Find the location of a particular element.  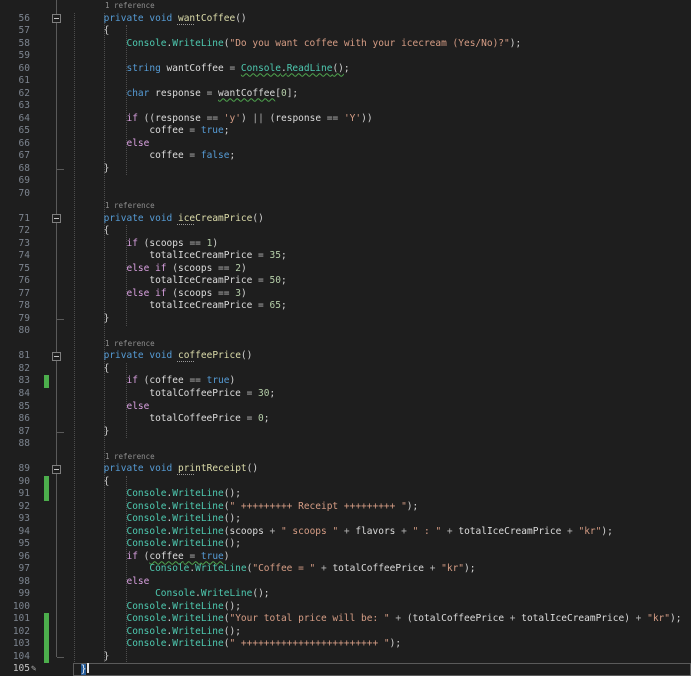

code-line: 98 else is located at coordinates (345, 582).